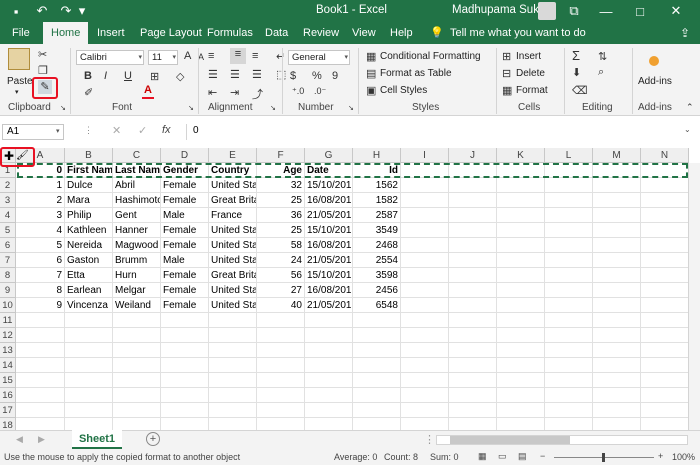  Describe the element at coordinates (521, 395) in the screenshot. I see `cell-k16` at that location.